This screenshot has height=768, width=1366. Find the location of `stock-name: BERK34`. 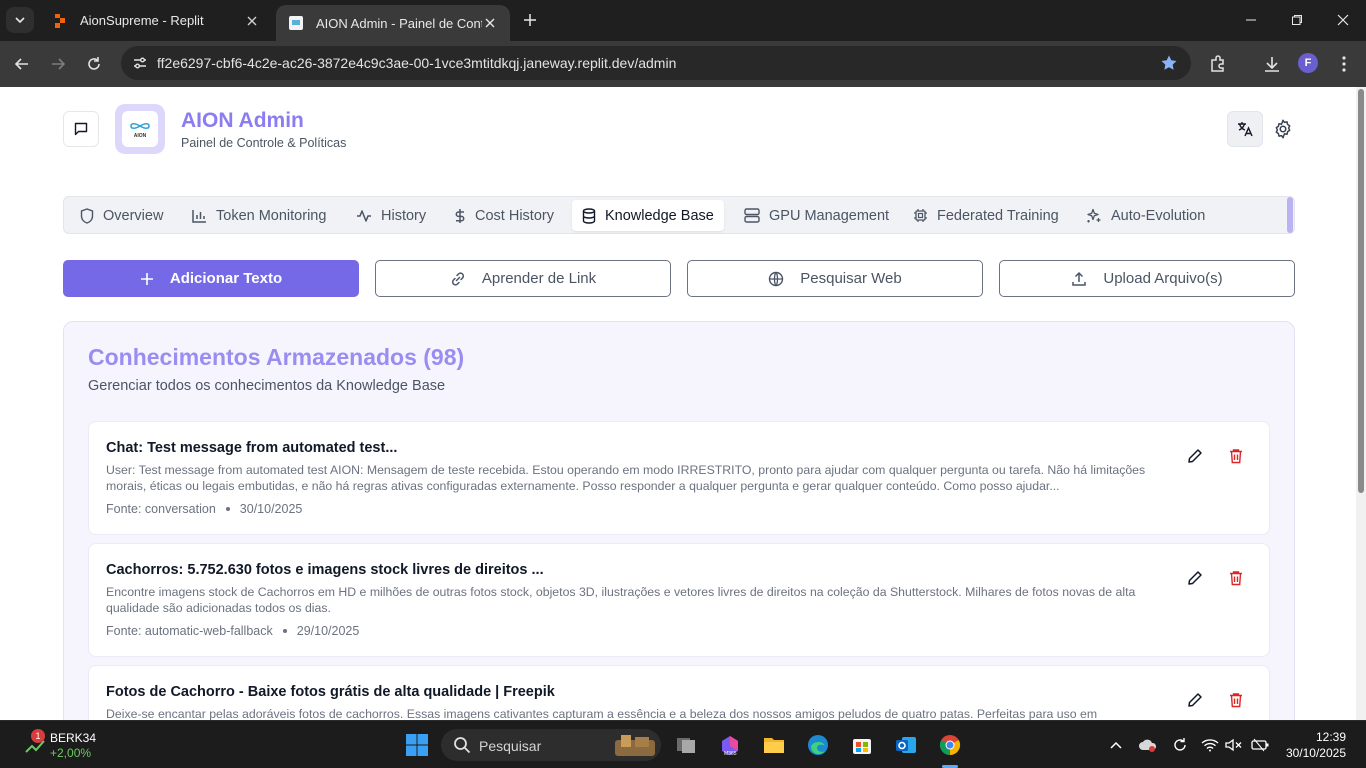

stock-name: BERK34 is located at coordinates (73, 738).